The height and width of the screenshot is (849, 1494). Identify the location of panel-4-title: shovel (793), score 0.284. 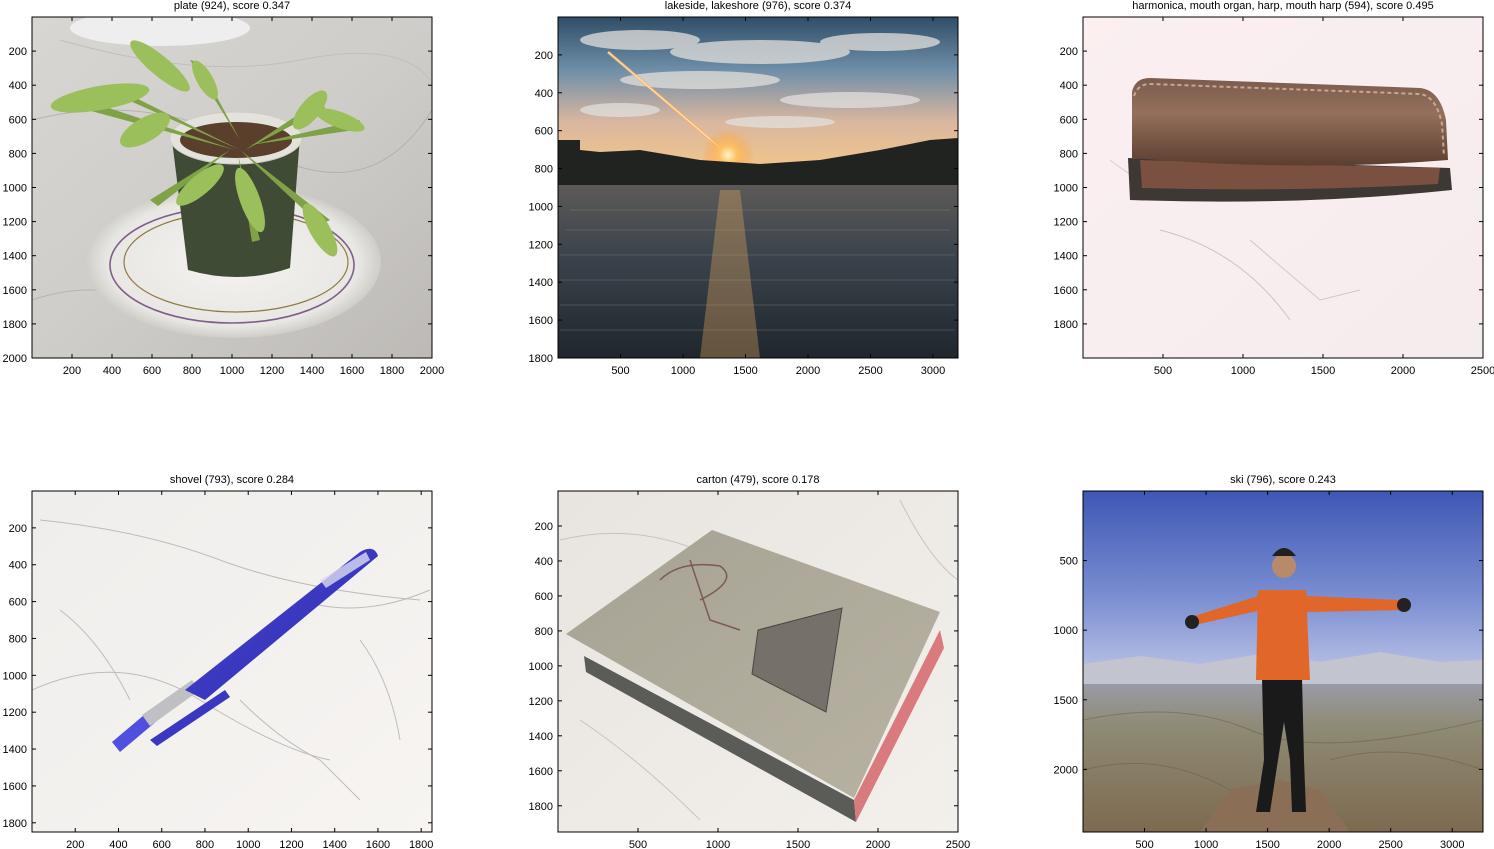
(232, 480).